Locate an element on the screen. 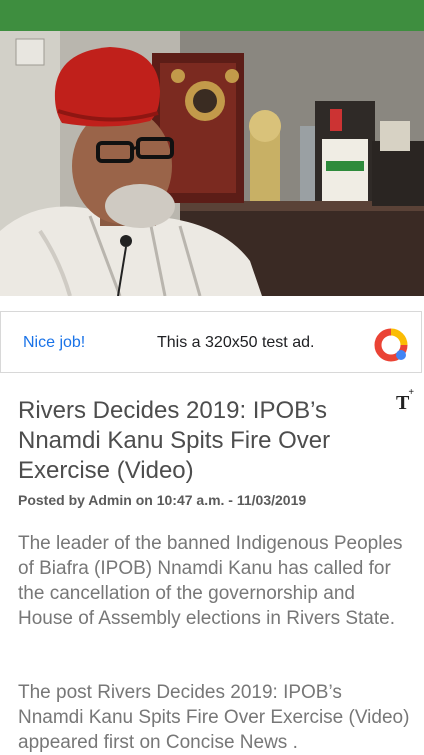 The width and height of the screenshot is (424, 755). ad-banner: Nice job! This a 320x50 test ad. is located at coordinates (211, 342).